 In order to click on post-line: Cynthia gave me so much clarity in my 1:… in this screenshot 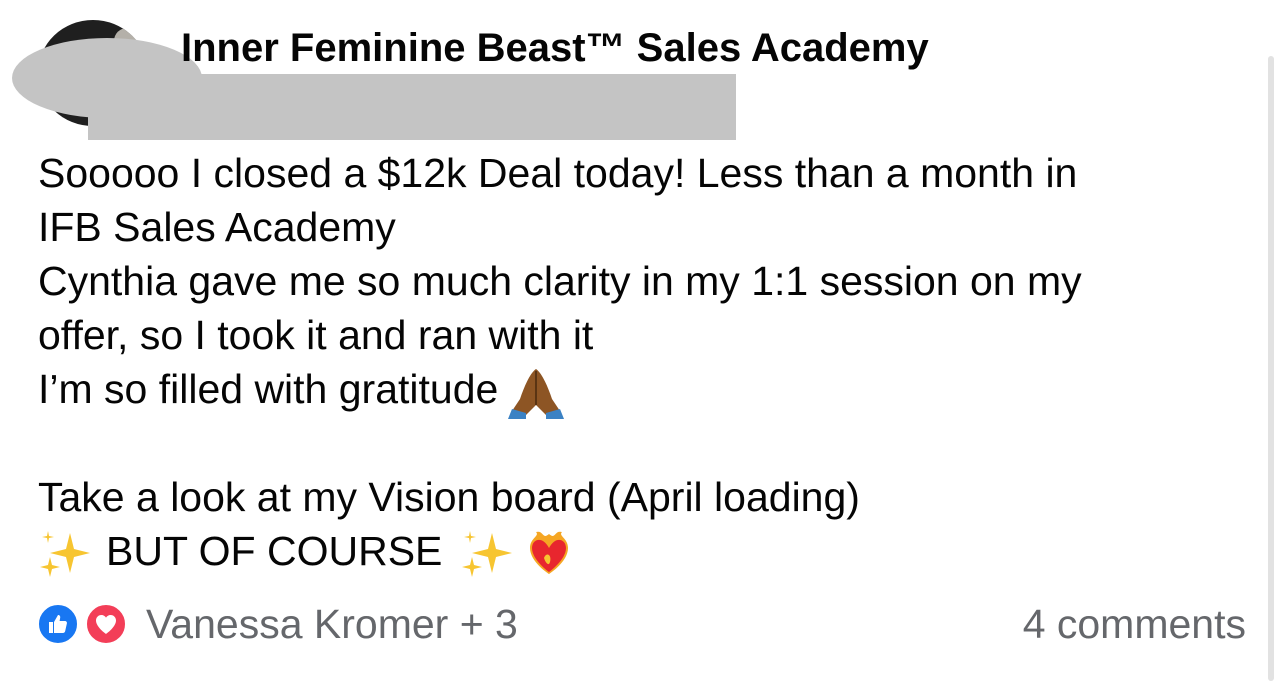, I will do `click(560, 281)`.